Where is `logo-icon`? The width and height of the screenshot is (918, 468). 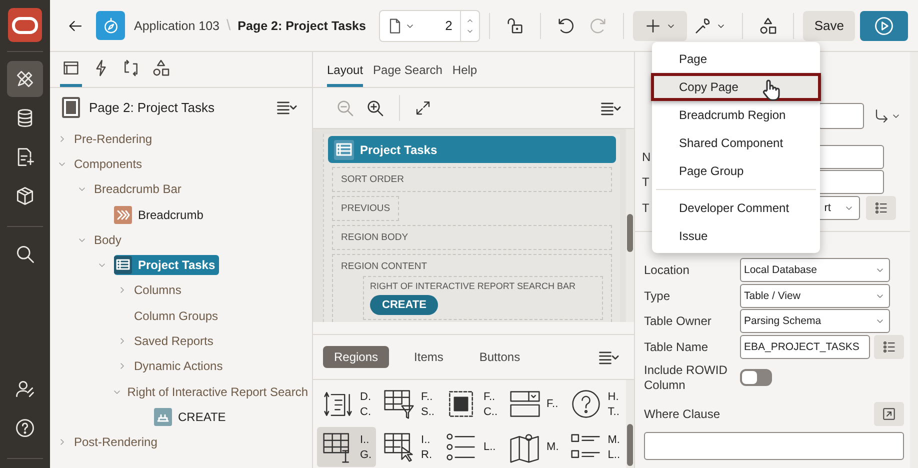 logo-icon is located at coordinates (25, 25).